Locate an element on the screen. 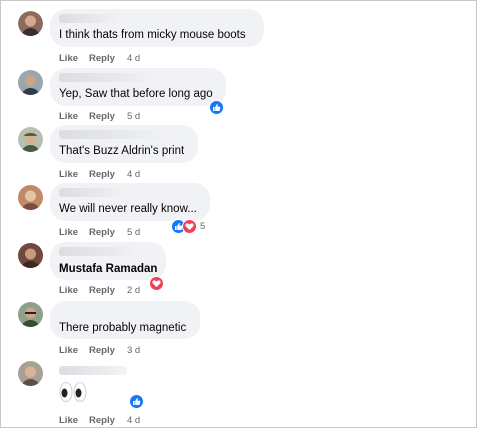  comment-timestamp: 2 d is located at coordinates (133, 290).